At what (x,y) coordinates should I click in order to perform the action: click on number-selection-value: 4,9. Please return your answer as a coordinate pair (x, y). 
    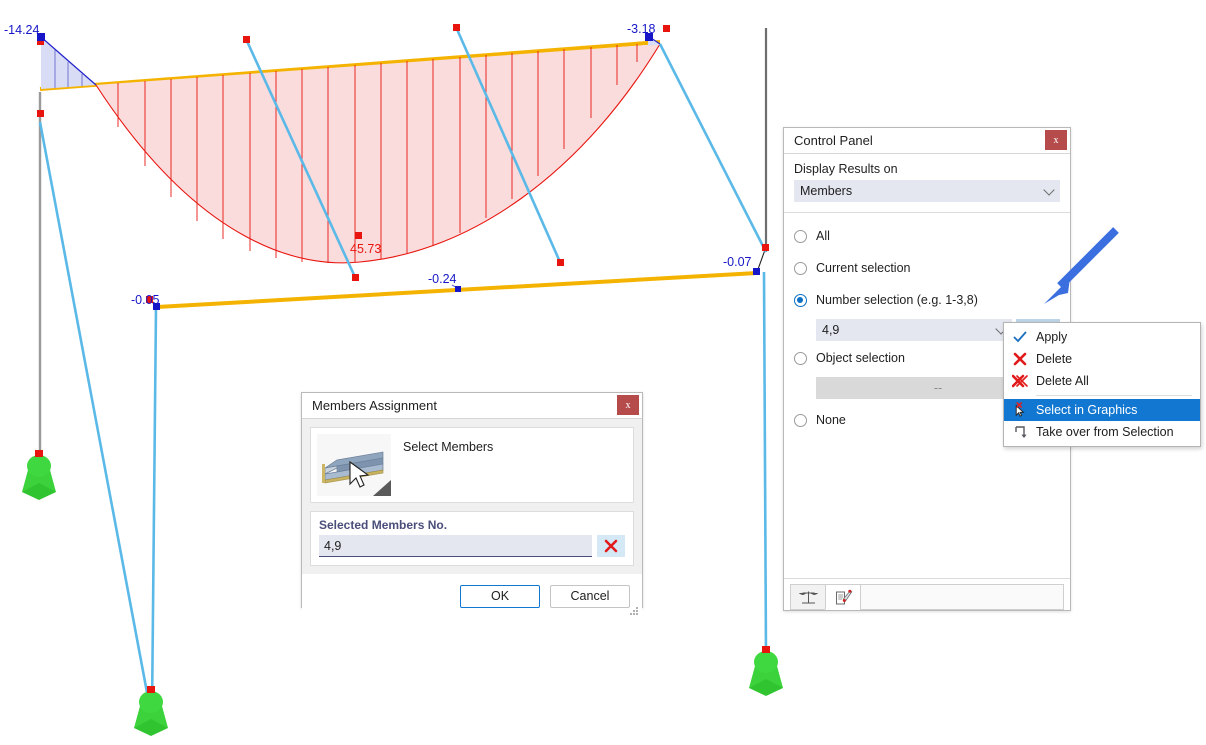
    Looking at the image, I should click on (831, 330).